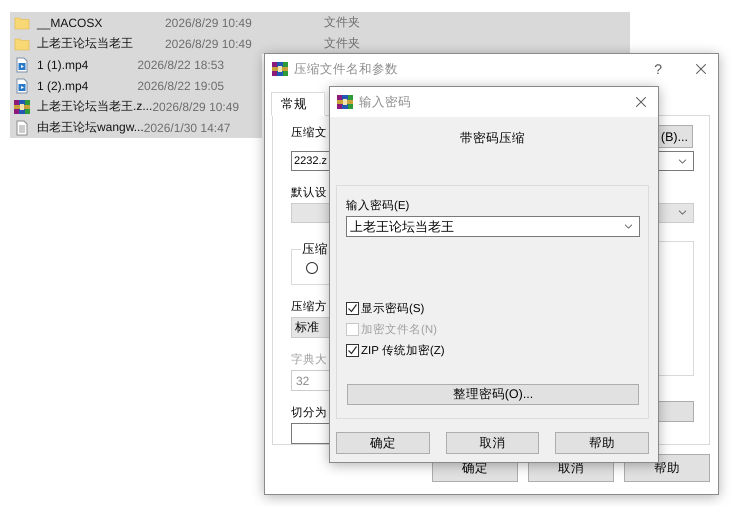  I want to click on field-label: 压缩方, so click(309, 306).